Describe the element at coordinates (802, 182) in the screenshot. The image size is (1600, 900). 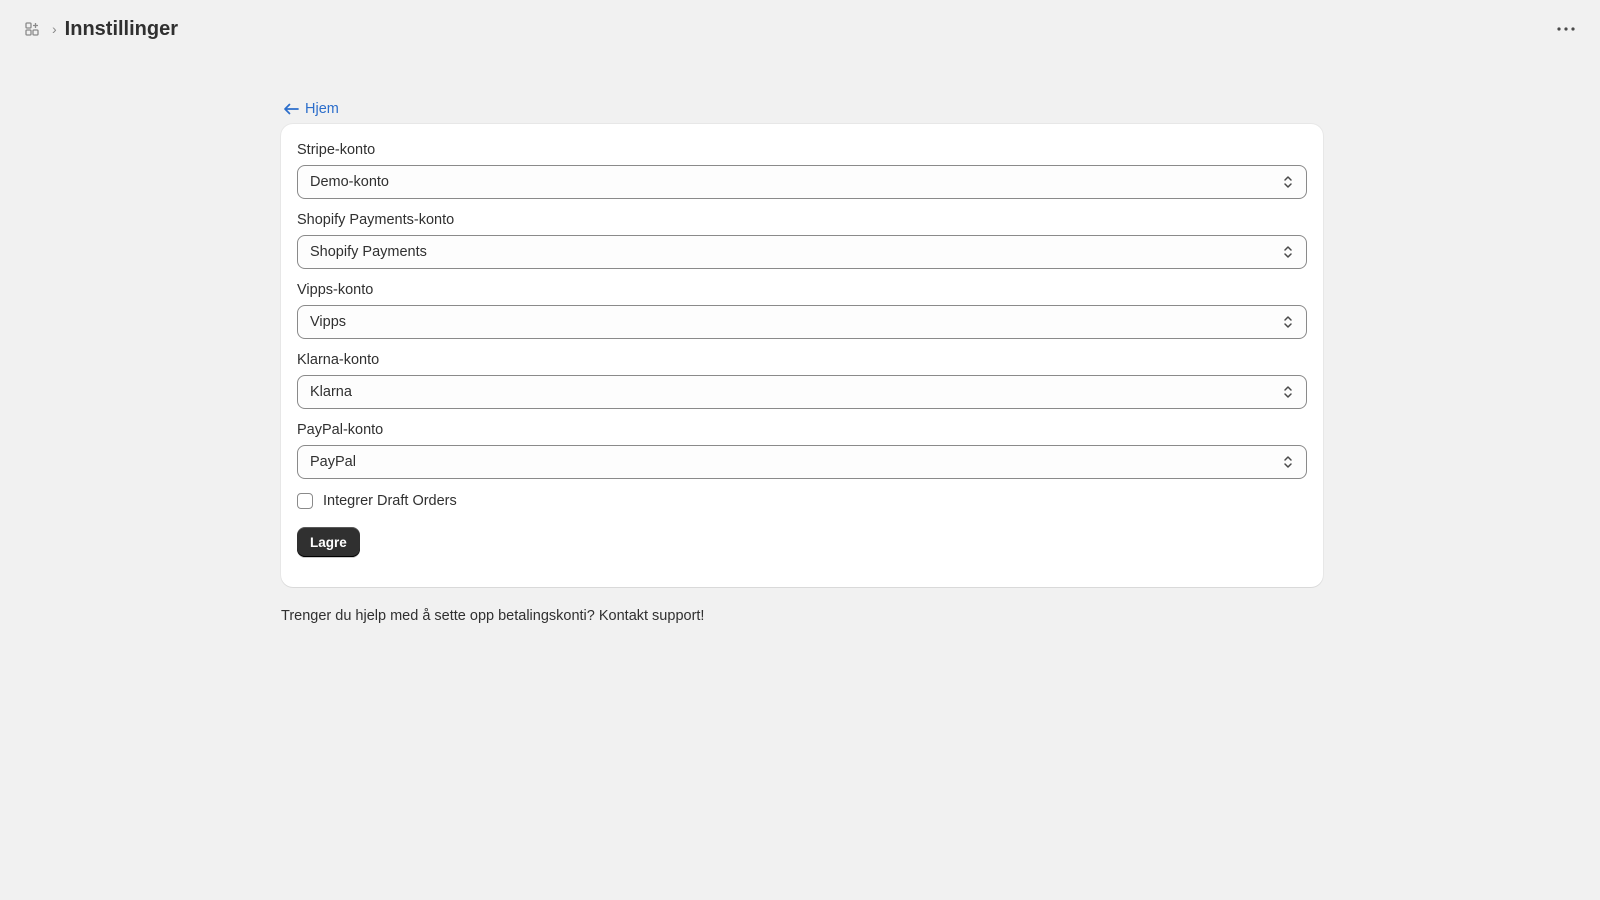
I see `stripe-account-select: Demo-konto` at that location.